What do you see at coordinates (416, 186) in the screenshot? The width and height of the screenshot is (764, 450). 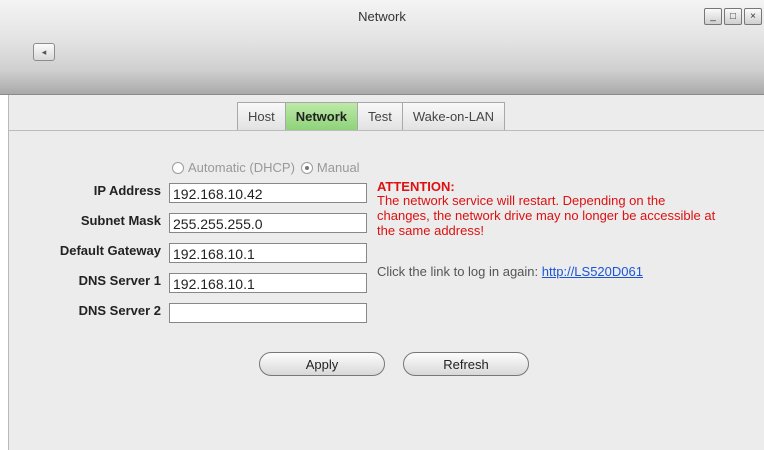 I see `attention-title: ATTENTION:` at bounding box center [416, 186].